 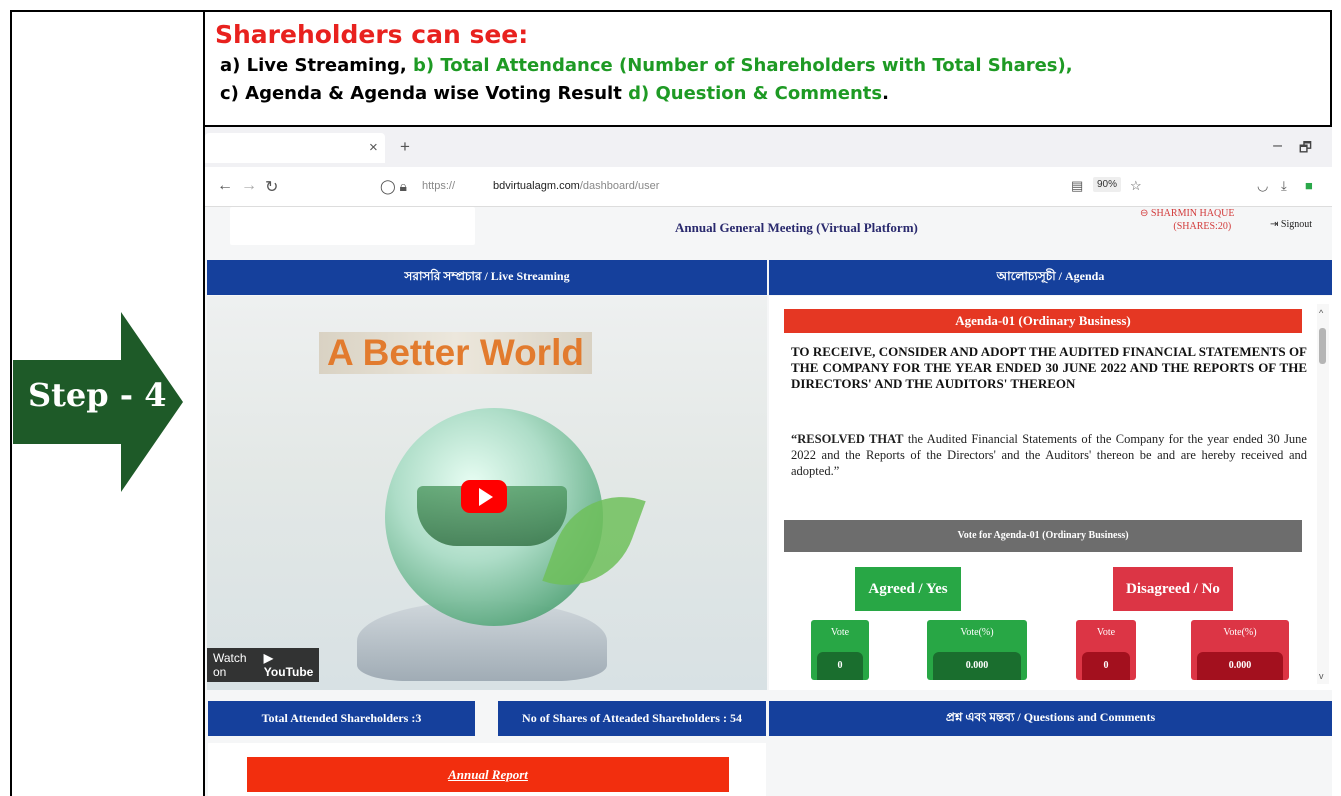 What do you see at coordinates (908, 589) in the screenshot?
I see `agreed-yes-button: Agreed / Yes` at bounding box center [908, 589].